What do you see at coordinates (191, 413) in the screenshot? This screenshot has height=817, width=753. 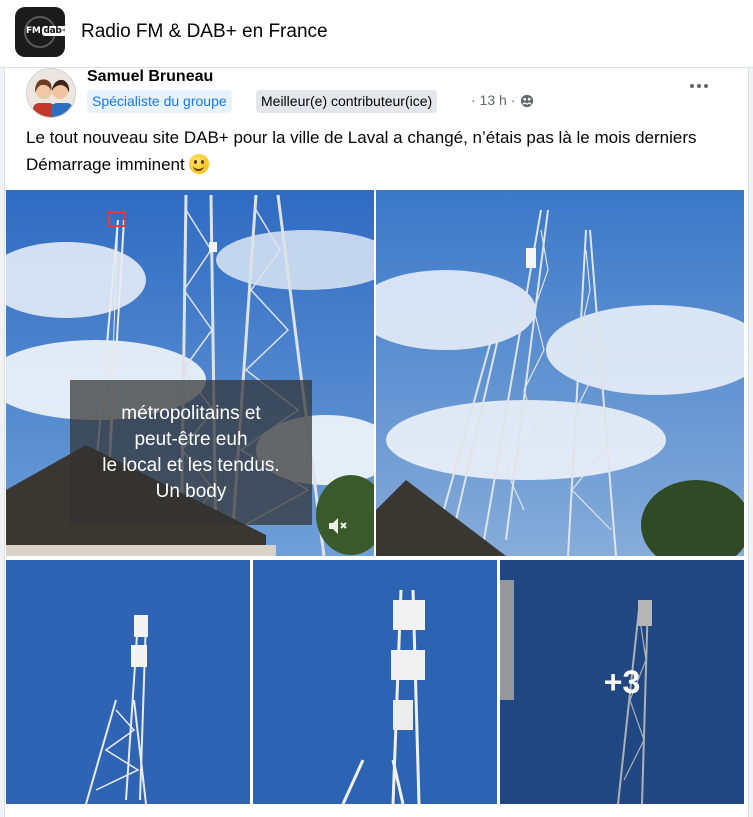 I see `caption-line: métropolitains et` at bounding box center [191, 413].